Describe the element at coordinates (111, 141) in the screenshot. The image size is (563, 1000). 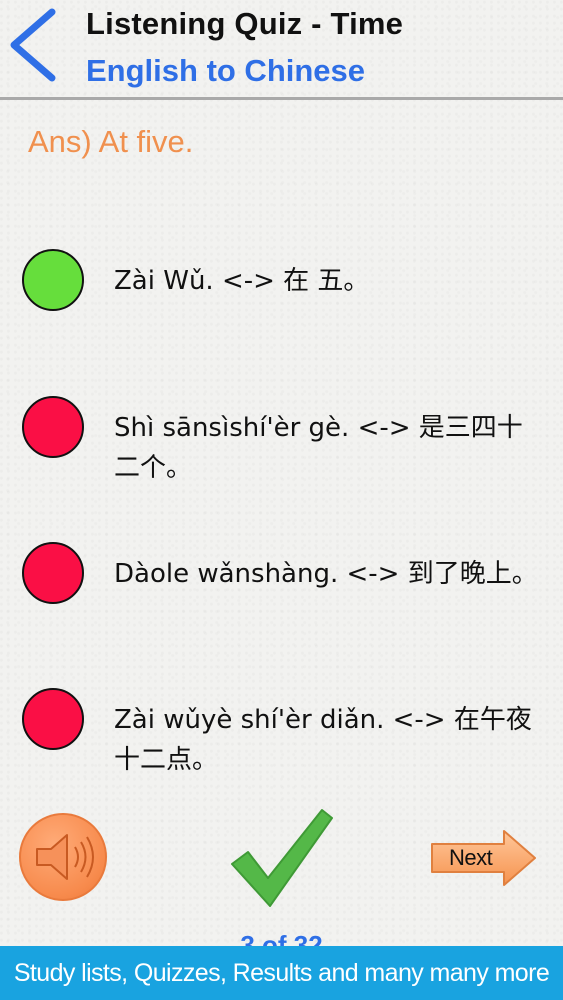
I see `answer-text: Ans) At five.` at that location.